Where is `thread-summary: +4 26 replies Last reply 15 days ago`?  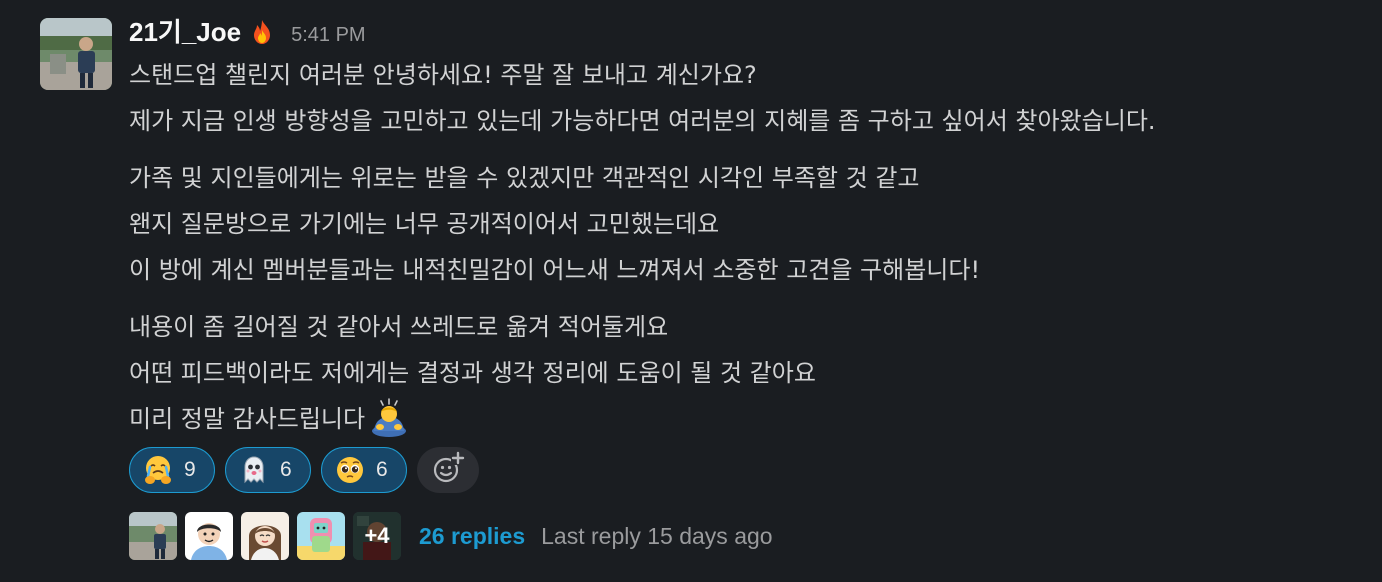
thread-summary: +4 26 replies Last reply 15 days ago is located at coordinates (451, 536).